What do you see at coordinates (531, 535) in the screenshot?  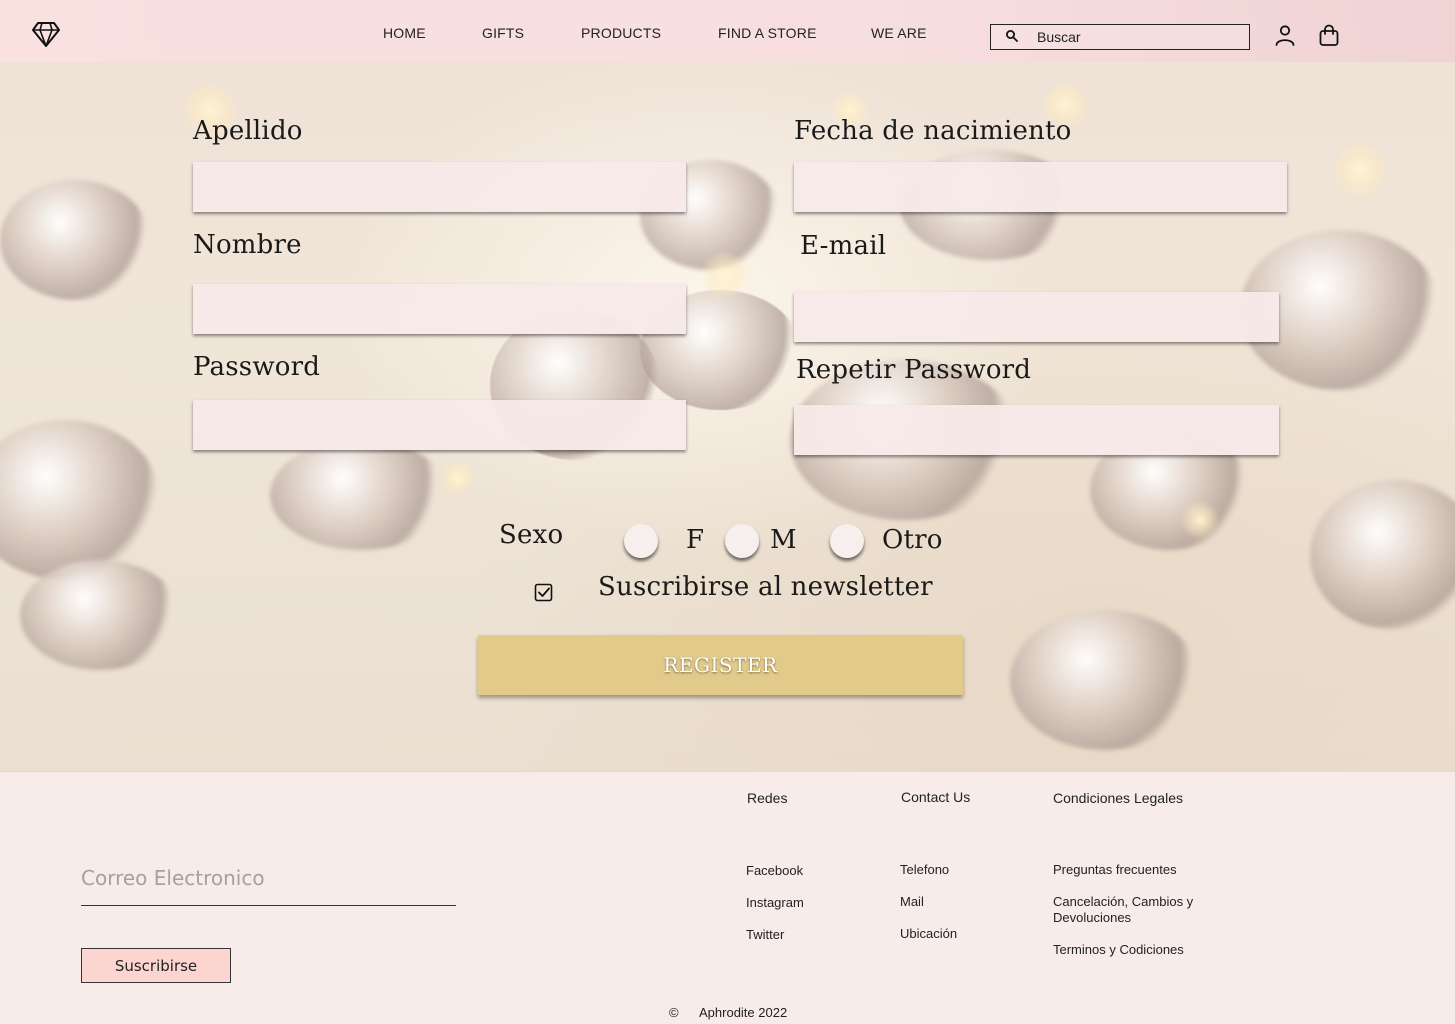 I see `sexo-label: Sexo` at bounding box center [531, 535].